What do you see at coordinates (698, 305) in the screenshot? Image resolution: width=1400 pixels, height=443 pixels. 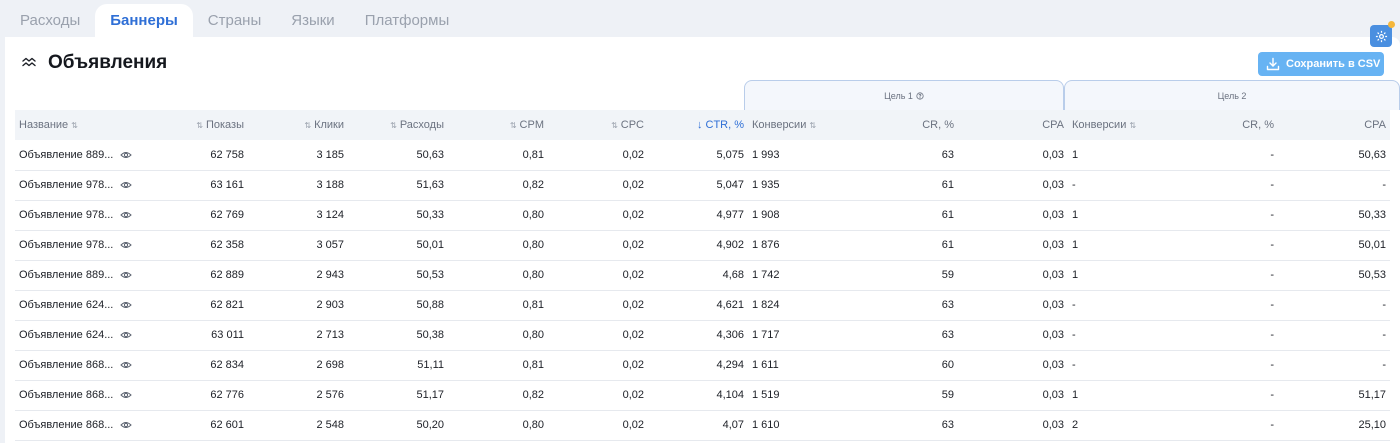 I see `cell-ctr: 4,621` at bounding box center [698, 305].